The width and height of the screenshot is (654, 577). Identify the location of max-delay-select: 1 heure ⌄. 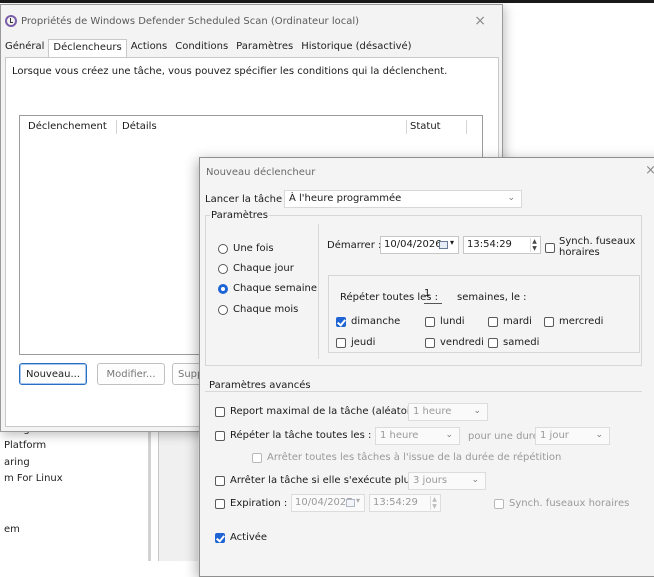
(448, 412).